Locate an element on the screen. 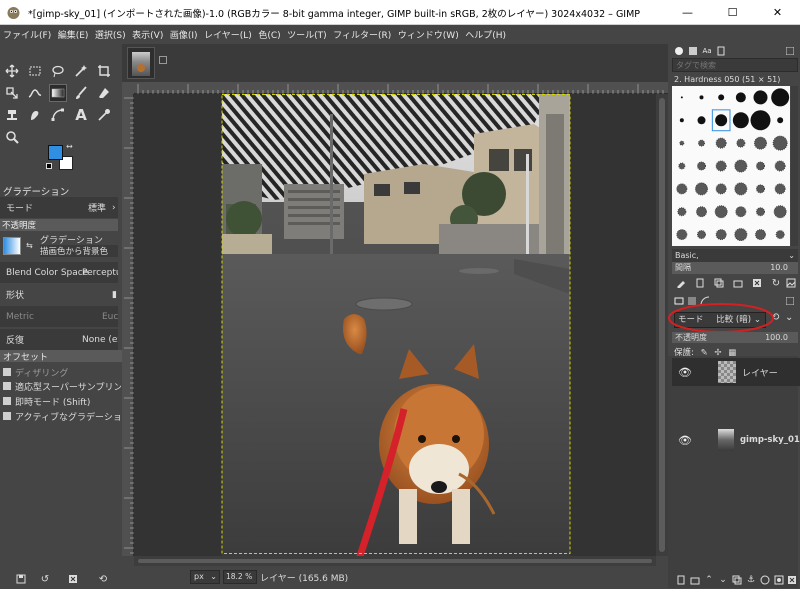 This screenshot has height=589, width=800. delete-layer-icon is located at coordinates (792, 580).